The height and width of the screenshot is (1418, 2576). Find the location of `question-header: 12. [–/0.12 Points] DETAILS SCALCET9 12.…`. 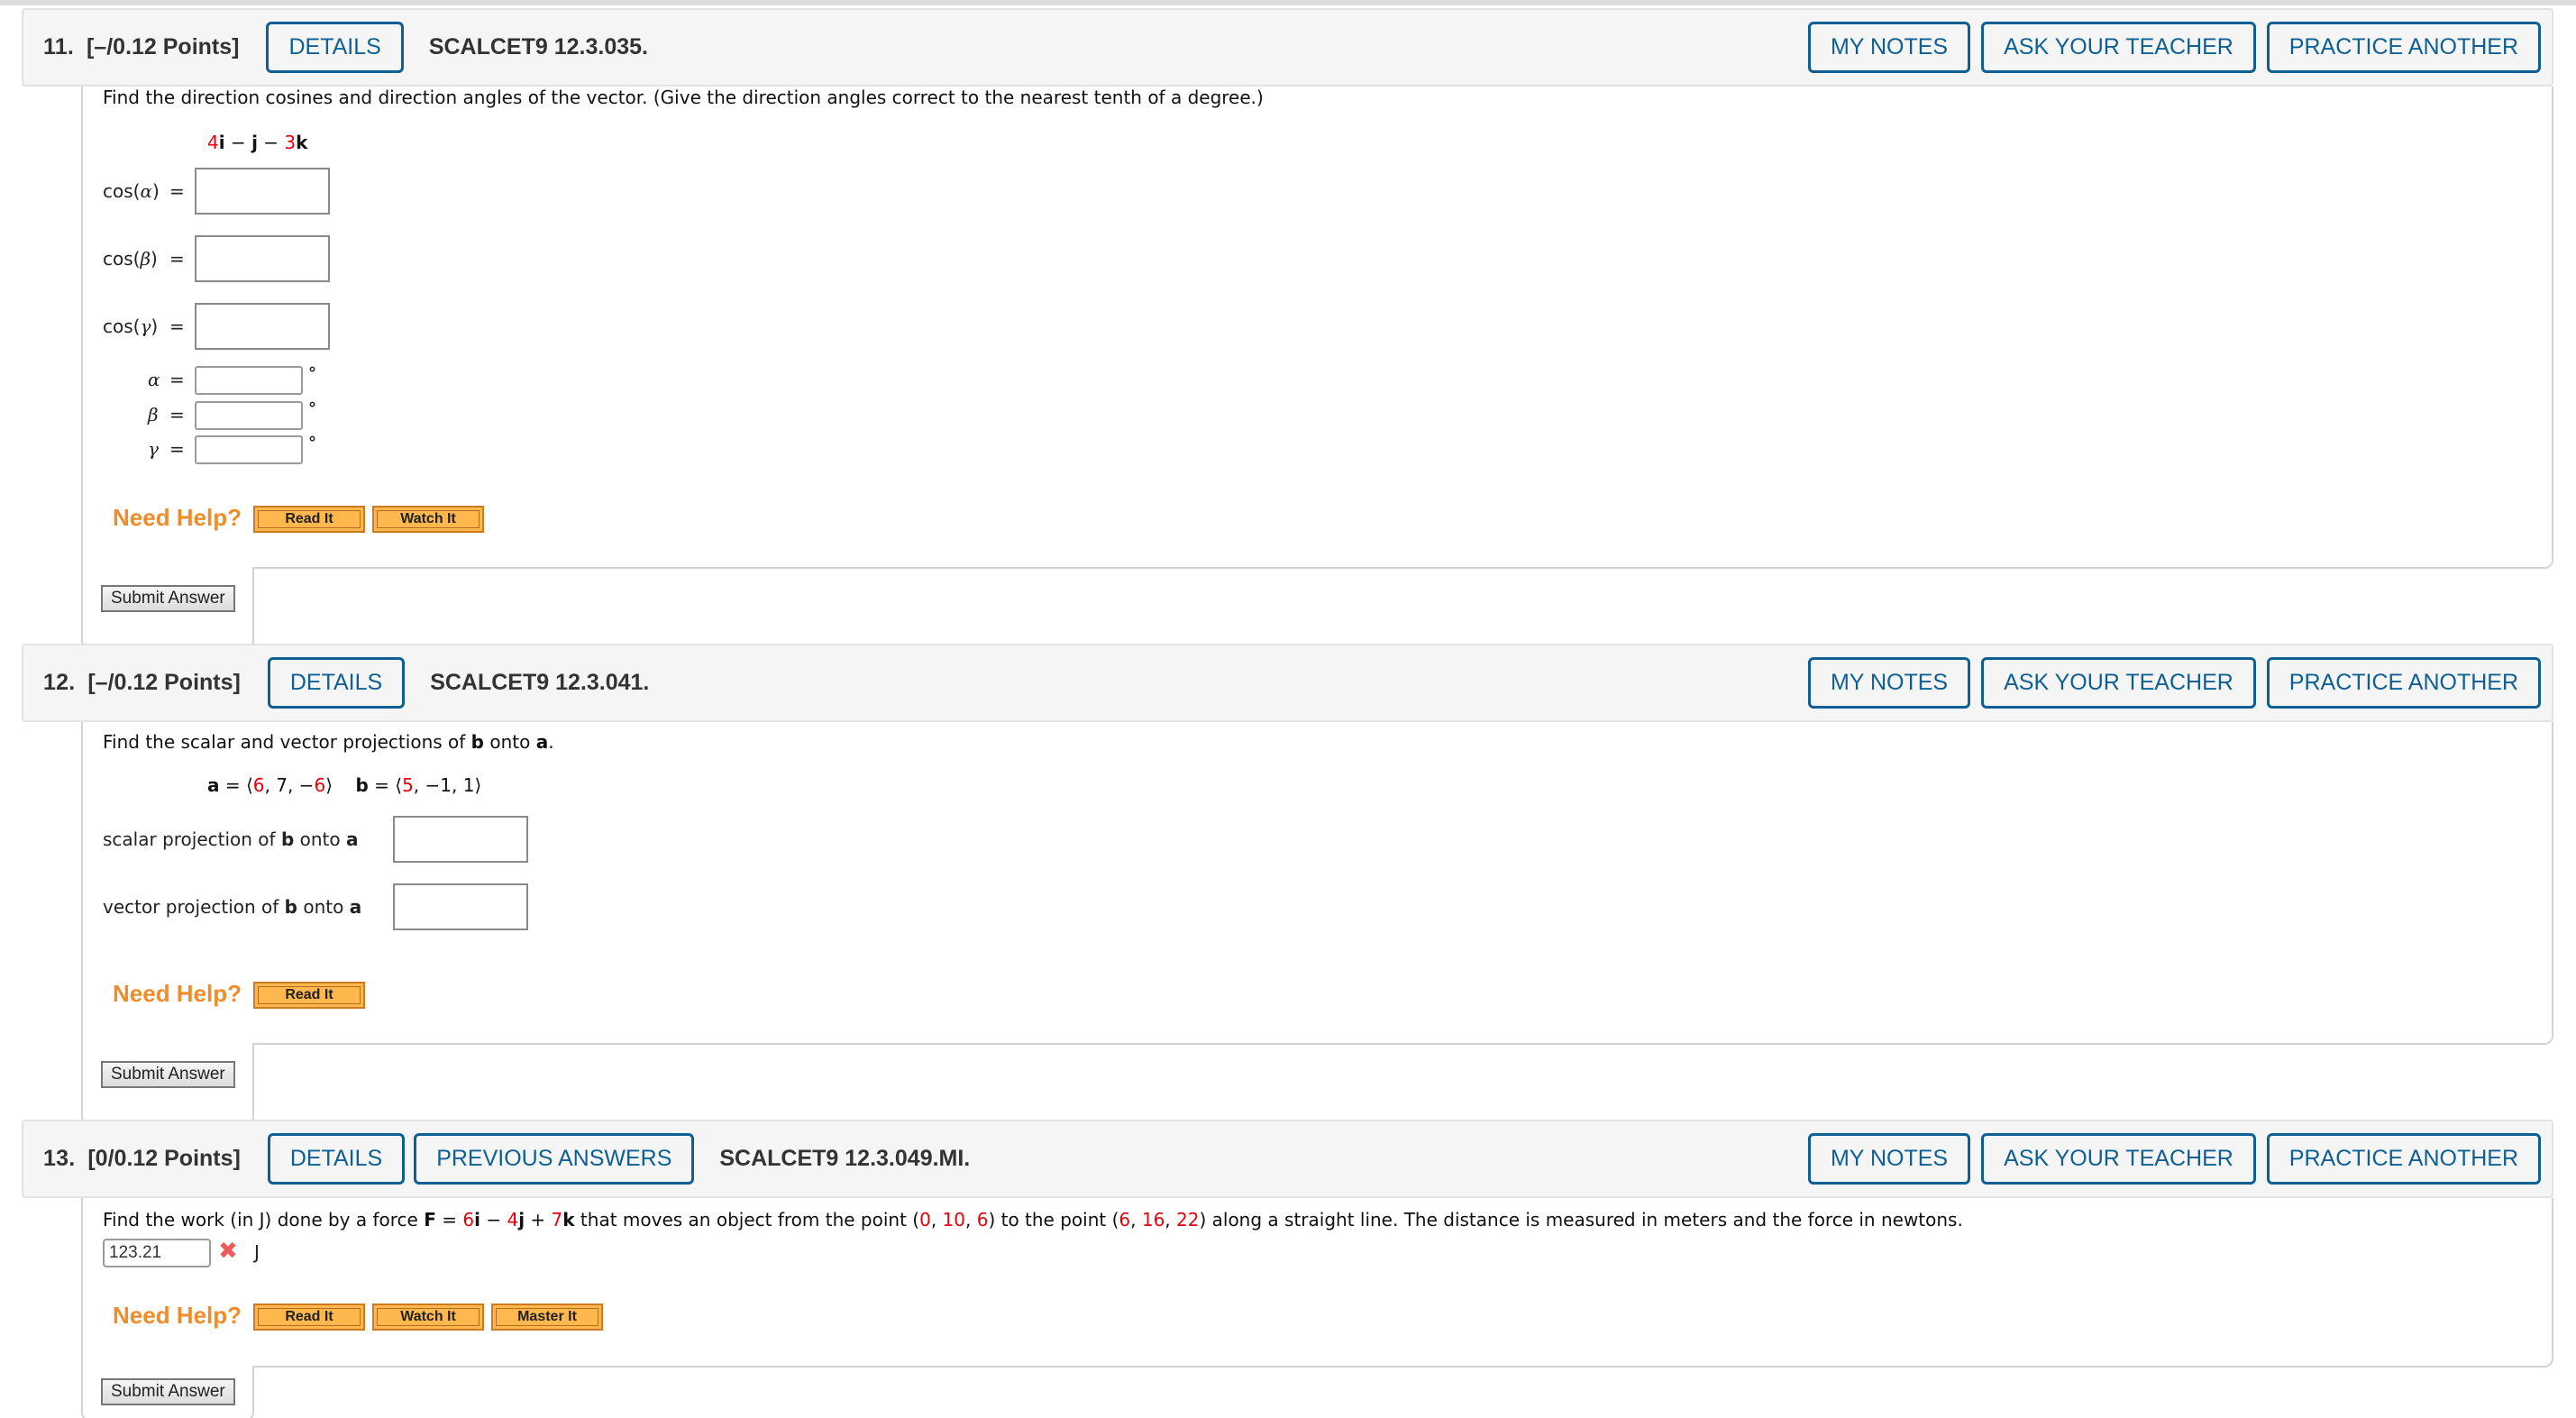

question-header: 12. [–/0.12 Points] DETAILS SCALCET9 12.… is located at coordinates (1287, 683).